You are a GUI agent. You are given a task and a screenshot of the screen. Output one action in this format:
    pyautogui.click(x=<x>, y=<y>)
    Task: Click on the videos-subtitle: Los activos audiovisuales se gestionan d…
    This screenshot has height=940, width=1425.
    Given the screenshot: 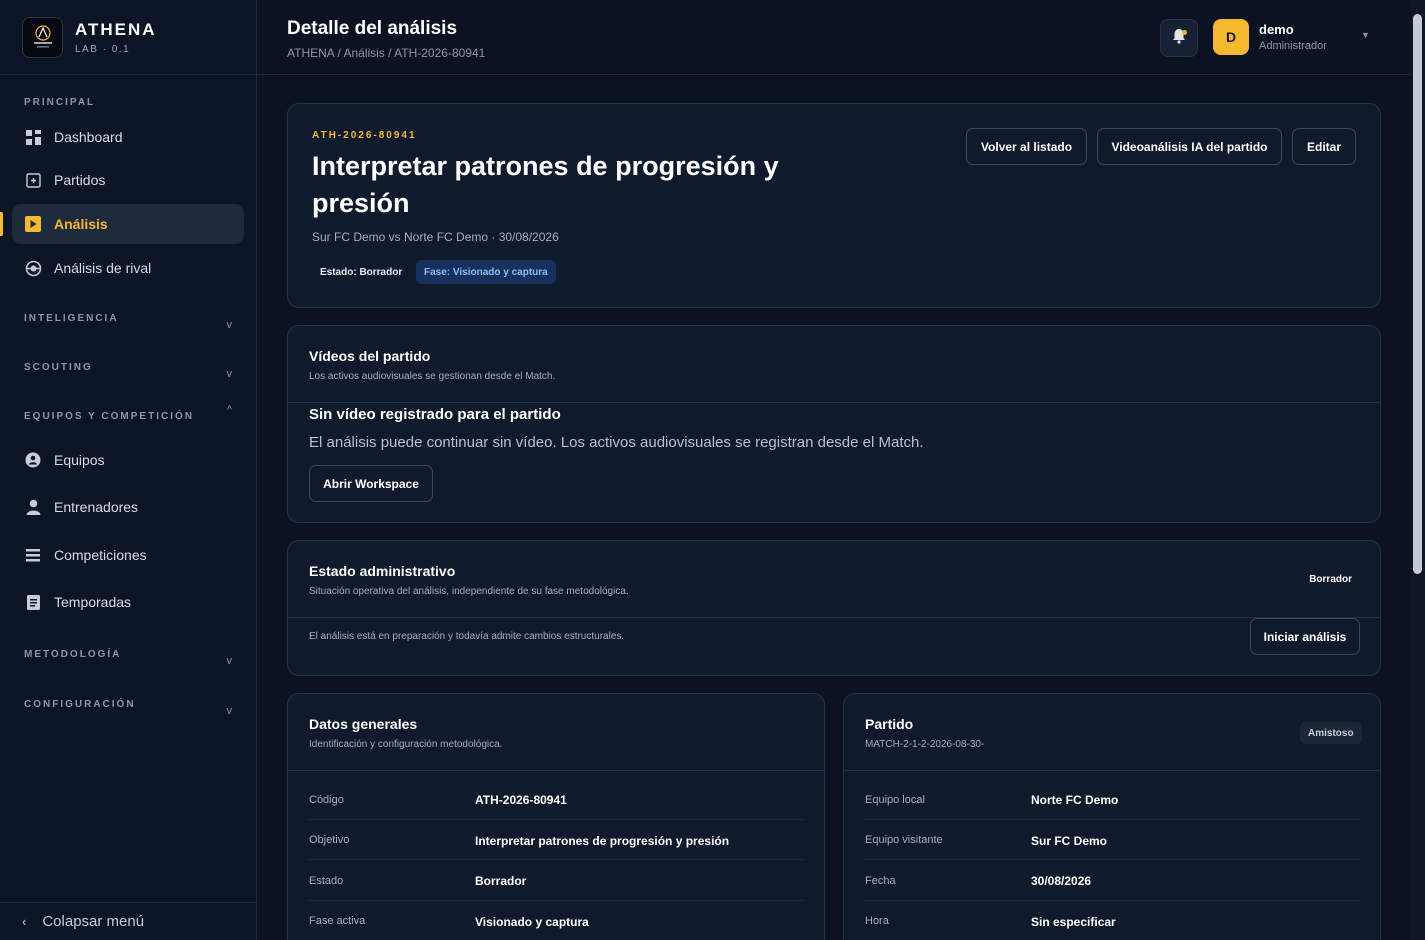 What is the action you would take?
    pyautogui.click(x=432, y=376)
    